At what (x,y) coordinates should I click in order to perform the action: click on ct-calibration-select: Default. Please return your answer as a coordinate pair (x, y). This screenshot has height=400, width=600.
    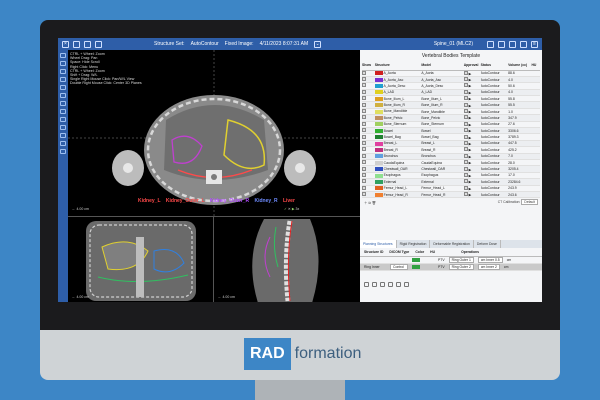
    Looking at the image, I should click on (529, 202).